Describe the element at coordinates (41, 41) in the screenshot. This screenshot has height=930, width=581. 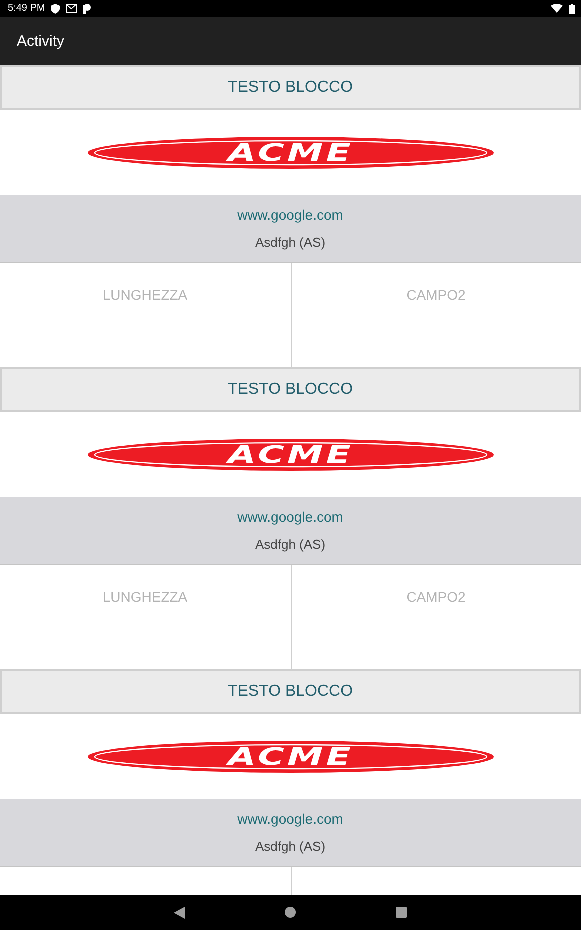
I see `app-title: Activity` at that location.